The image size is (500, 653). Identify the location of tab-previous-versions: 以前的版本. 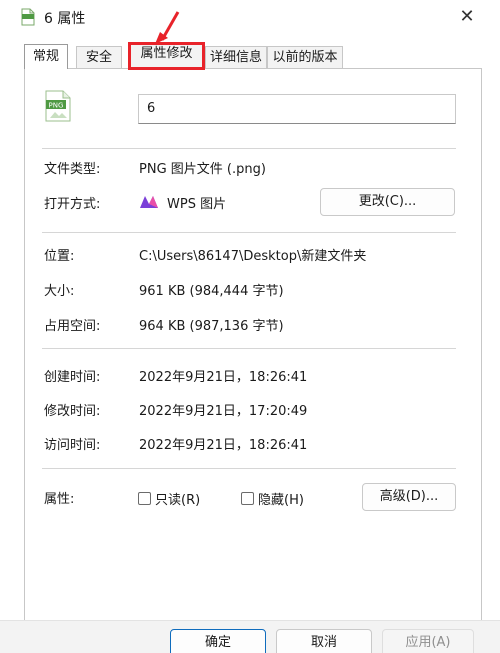
(305, 57).